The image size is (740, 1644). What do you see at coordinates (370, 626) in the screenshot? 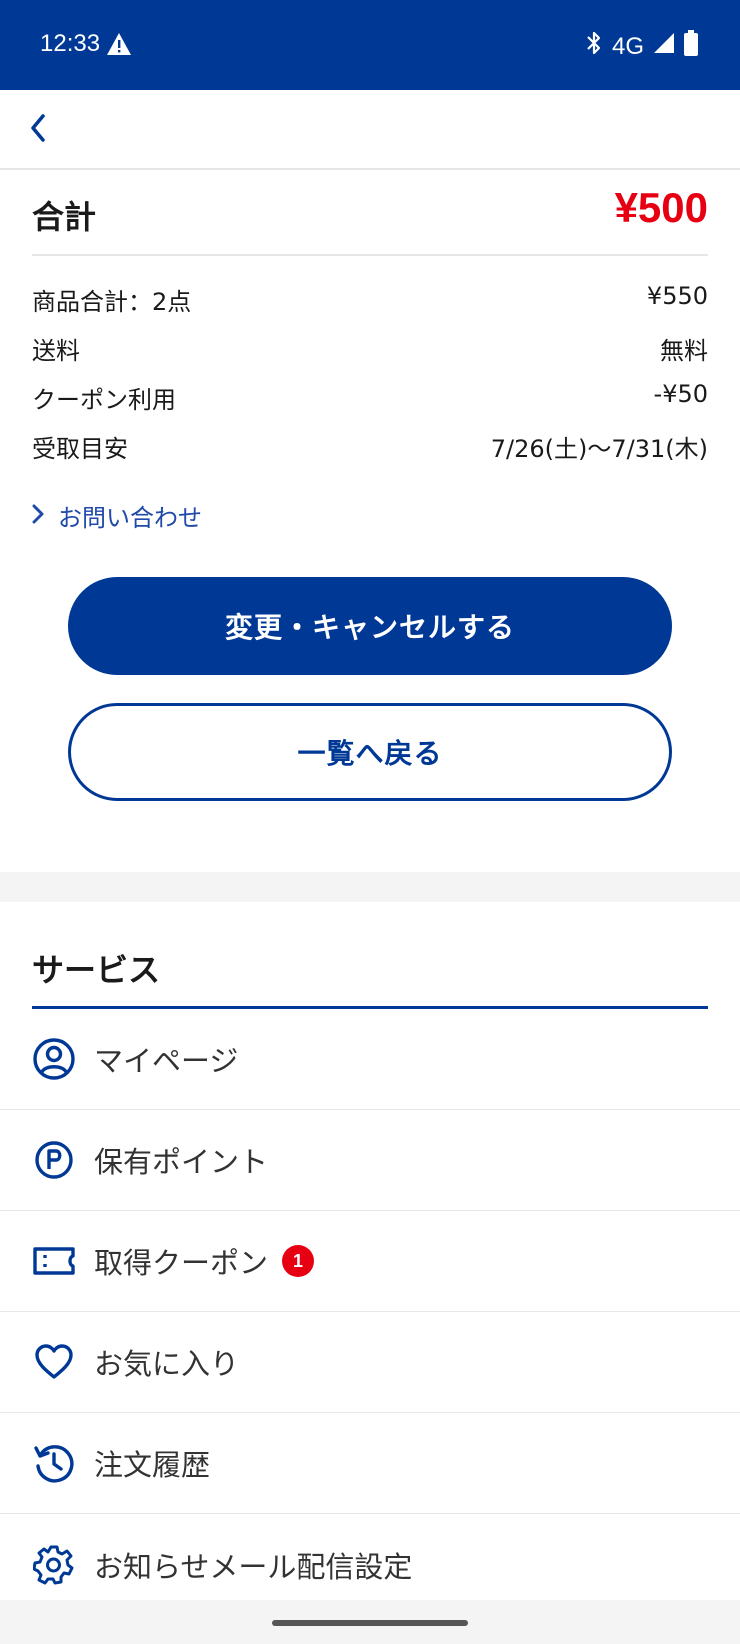
I see `change-cancel-button: 変更・キャンセルする` at bounding box center [370, 626].